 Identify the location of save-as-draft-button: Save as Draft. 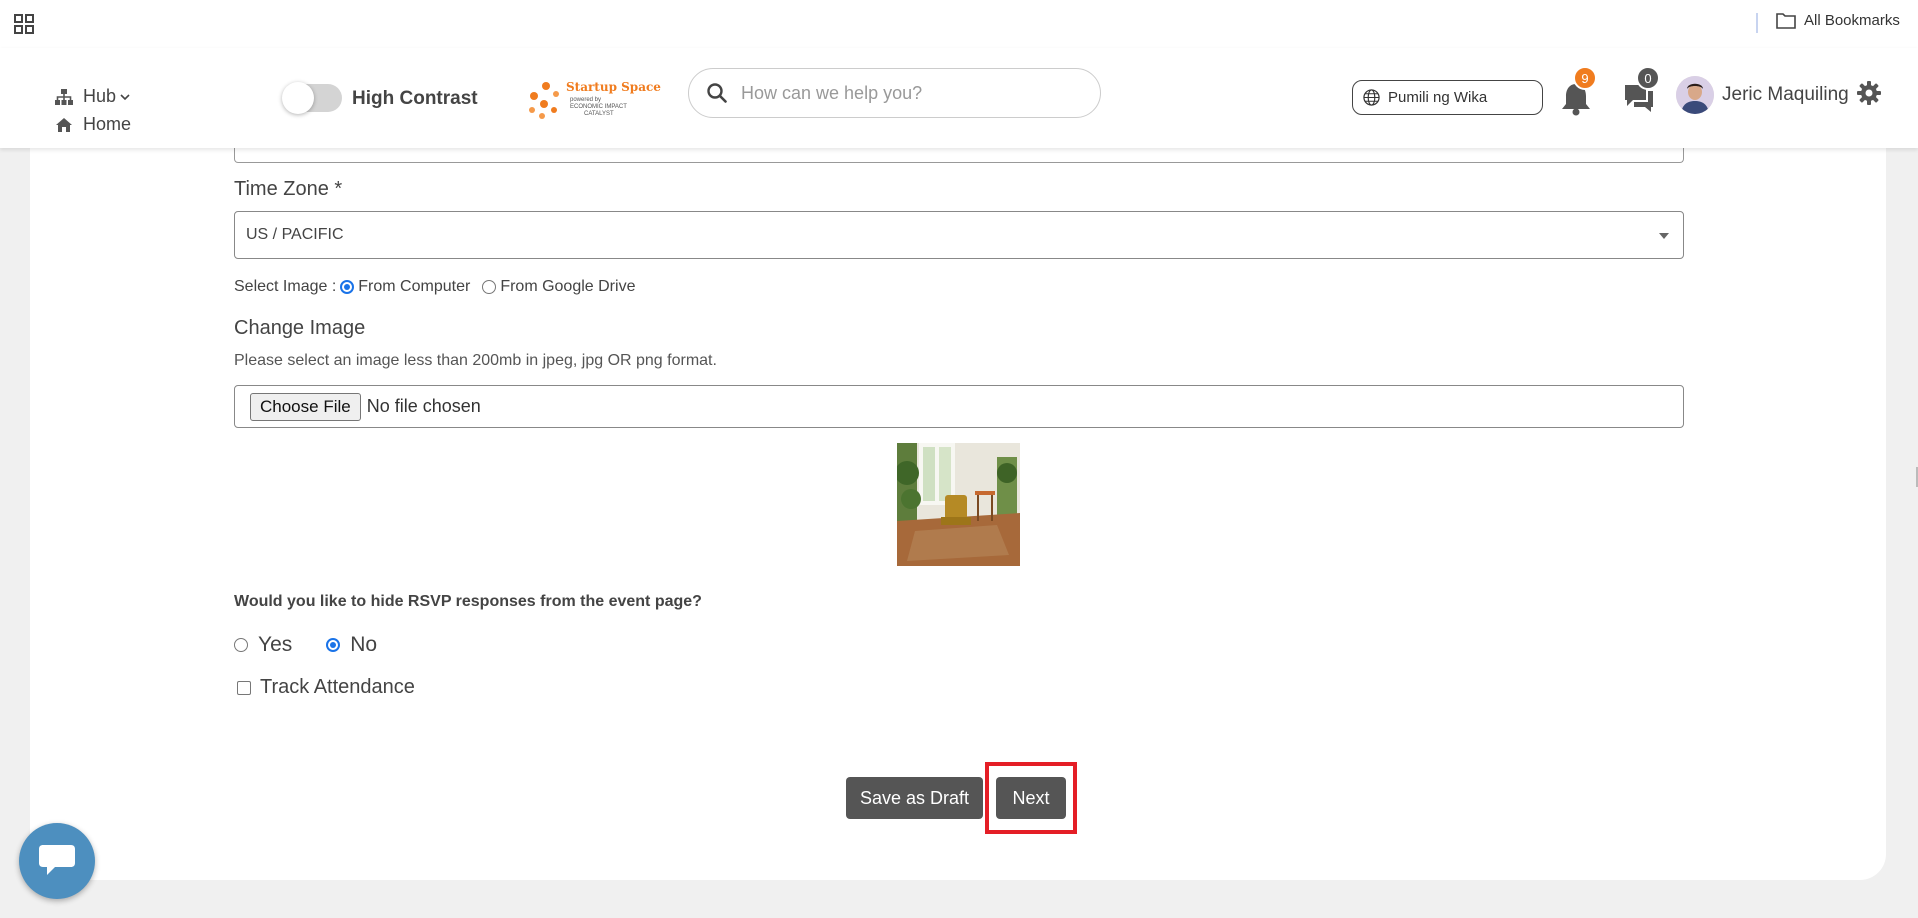
(914, 798).